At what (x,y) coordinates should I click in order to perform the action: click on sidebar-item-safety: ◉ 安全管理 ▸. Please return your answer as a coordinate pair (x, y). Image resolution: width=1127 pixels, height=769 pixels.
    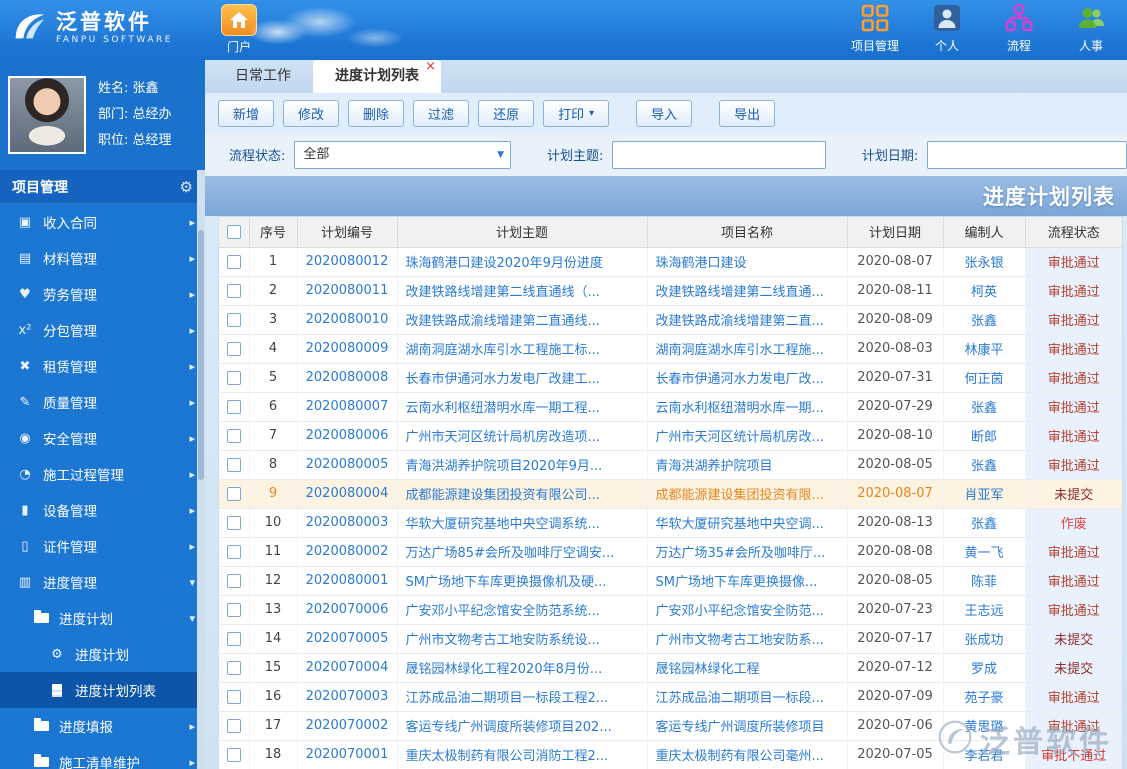
    Looking at the image, I should click on (102, 438).